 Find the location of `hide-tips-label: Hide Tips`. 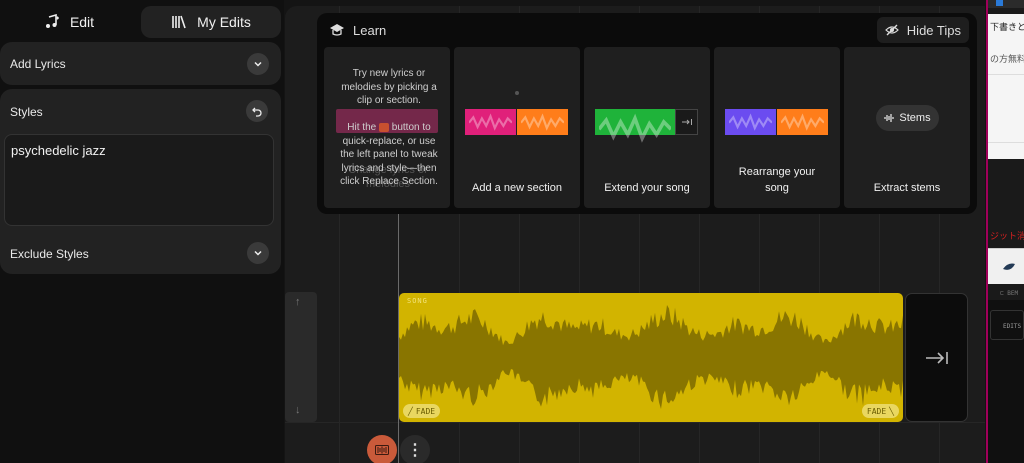

hide-tips-label: Hide Tips is located at coordinates (933, 30).